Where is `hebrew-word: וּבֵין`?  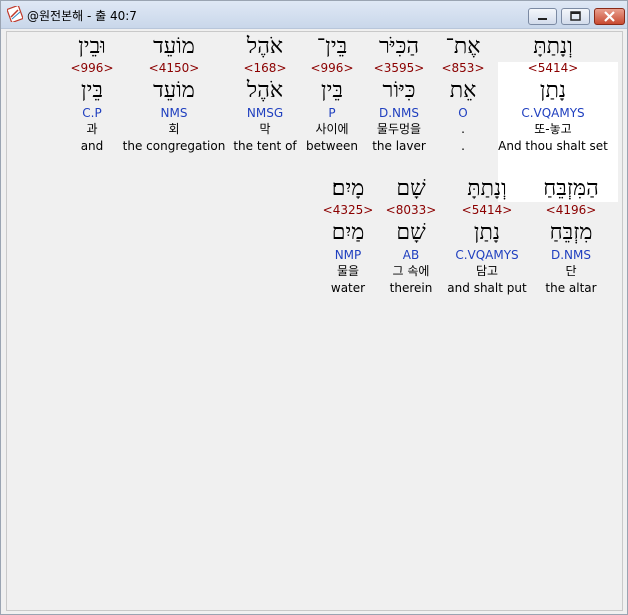
hebrew-word: וּבֵין is located at coordinates (92, 46).